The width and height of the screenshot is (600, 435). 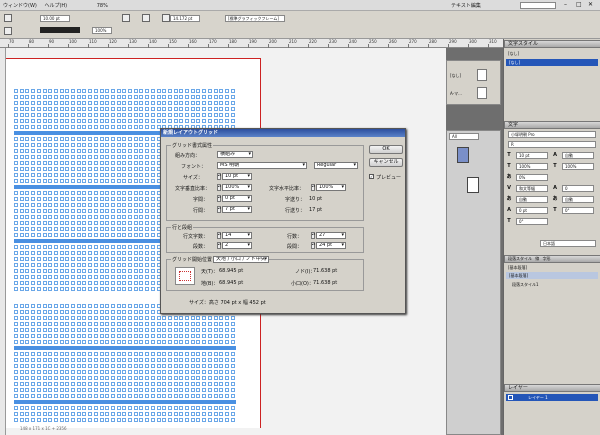 What do you see at coordinates (568, 243) in the screenshot?
I see `char-language-select: 日本語` at bounding box center [568, 243].